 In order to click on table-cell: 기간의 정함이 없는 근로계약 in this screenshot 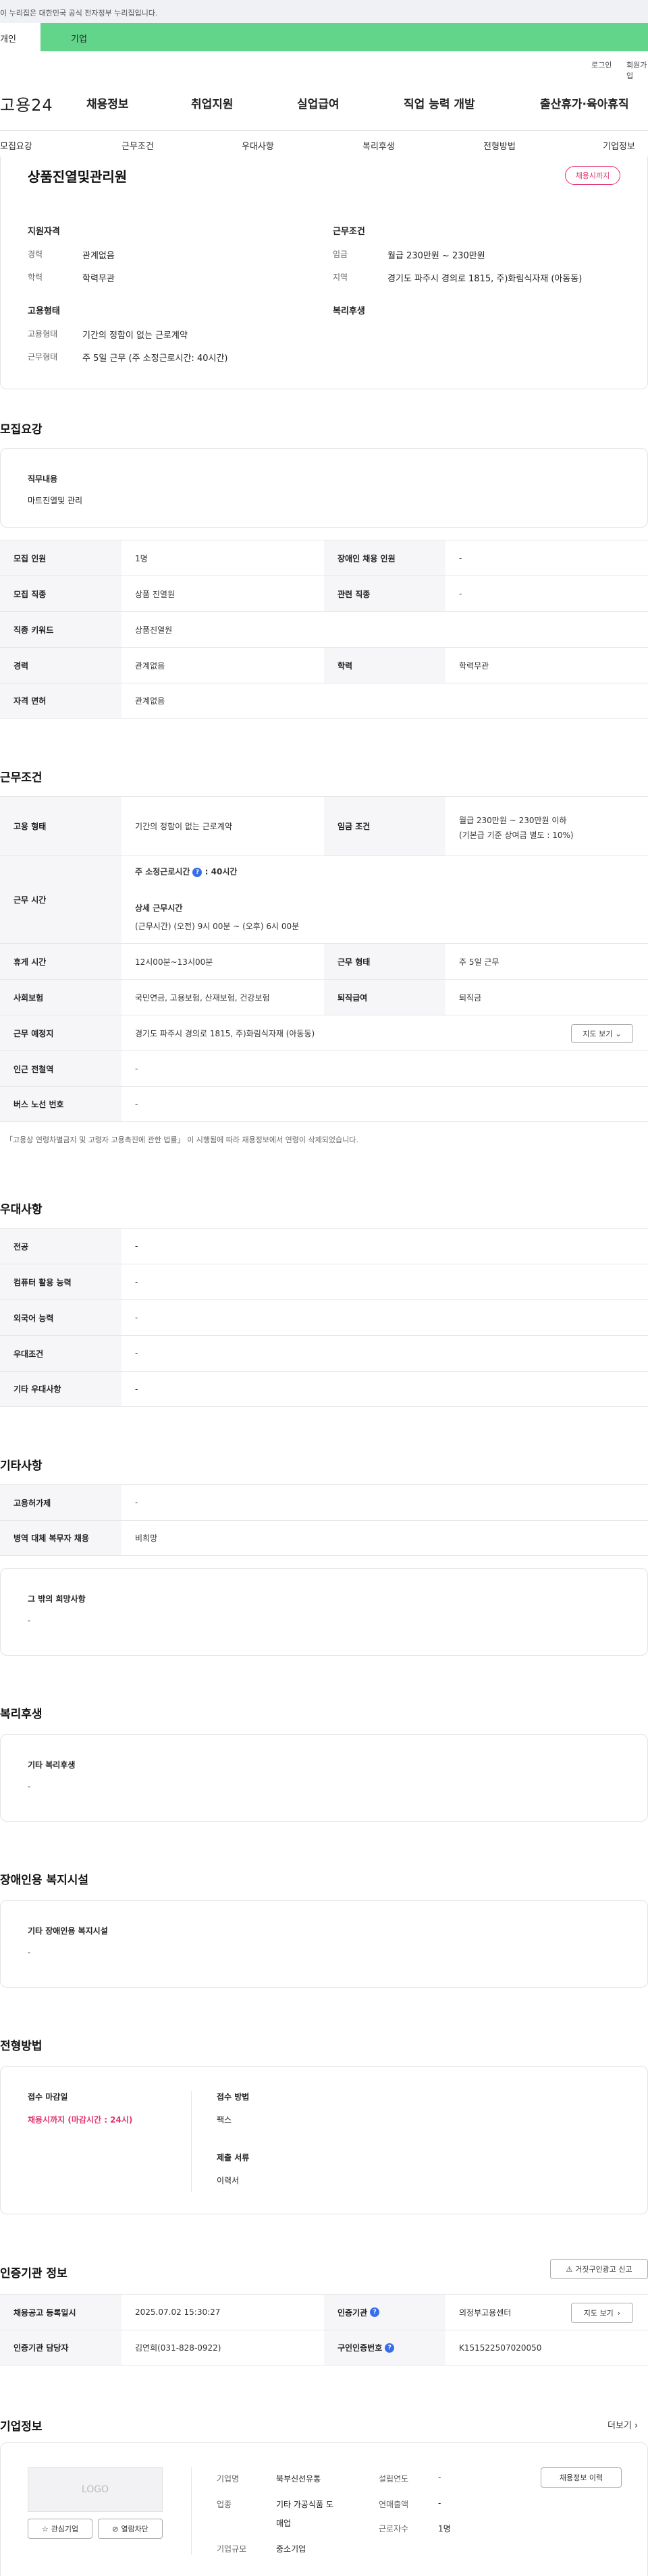, I will do `click(183, 826)`.